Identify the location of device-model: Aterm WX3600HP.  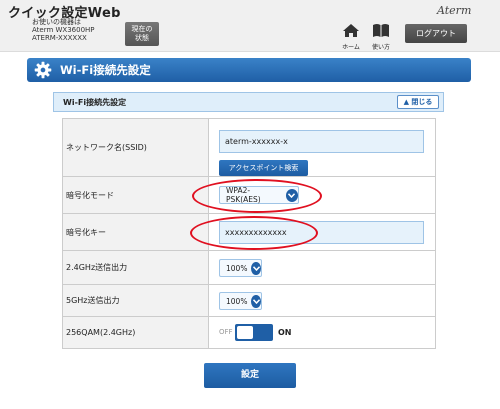
(63, 30).